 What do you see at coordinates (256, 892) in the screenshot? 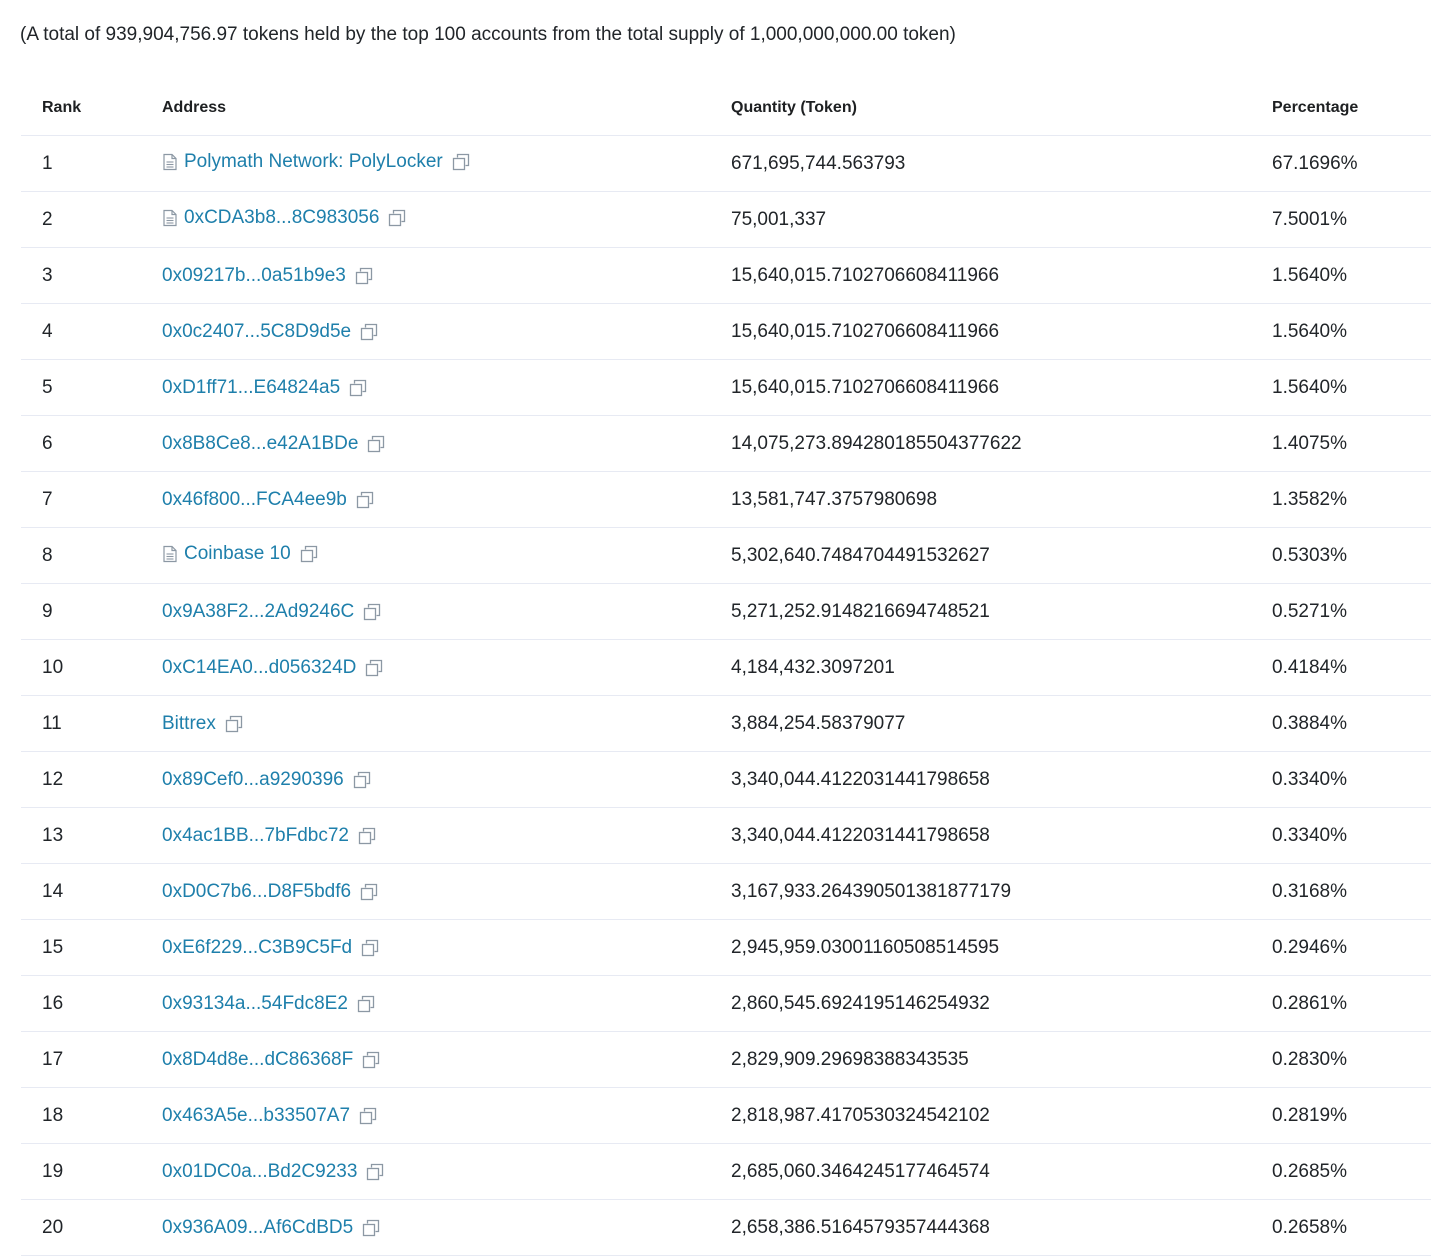
I see `holder-address-link: 0xD0C7b6...D8F5bdf6` at bounding box center [256, 892].